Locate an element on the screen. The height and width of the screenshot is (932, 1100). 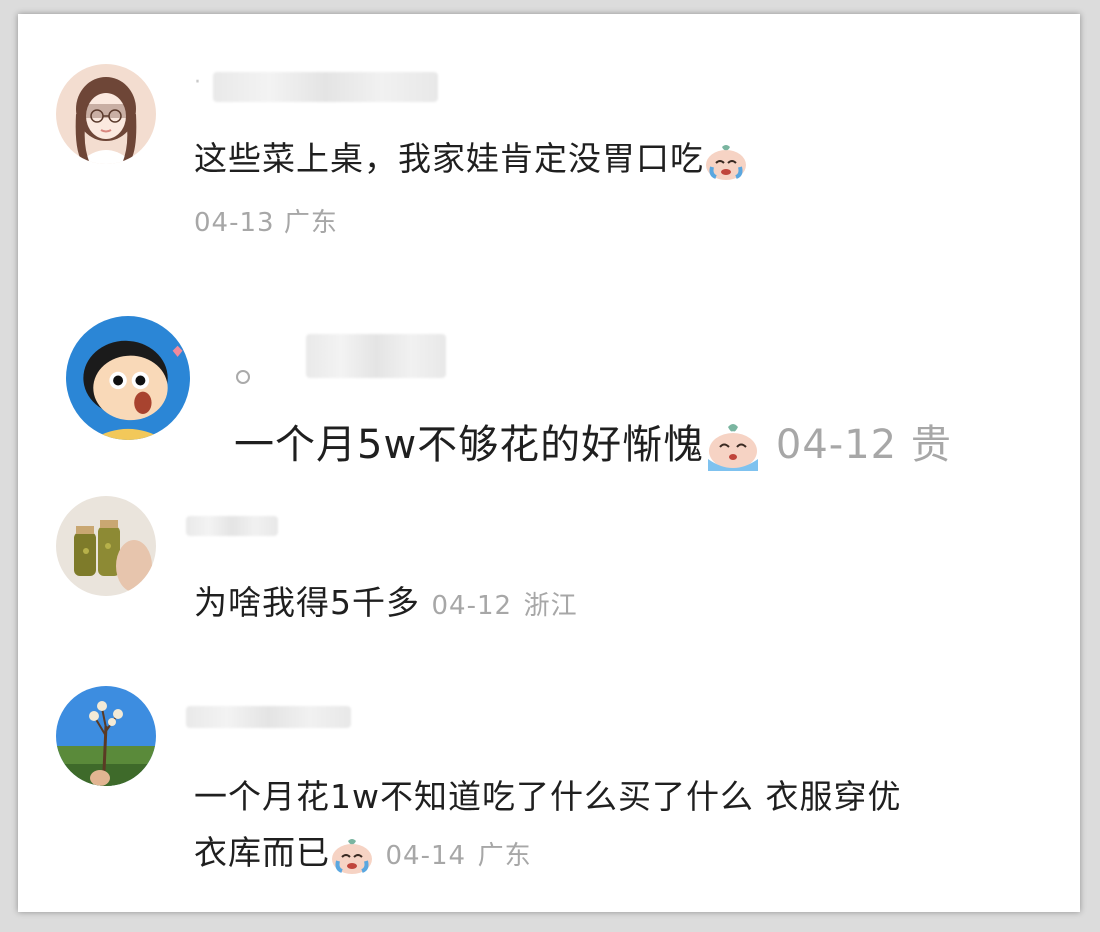
comment-body: 为啥我得5千多 is located at coordinates (307, 602).